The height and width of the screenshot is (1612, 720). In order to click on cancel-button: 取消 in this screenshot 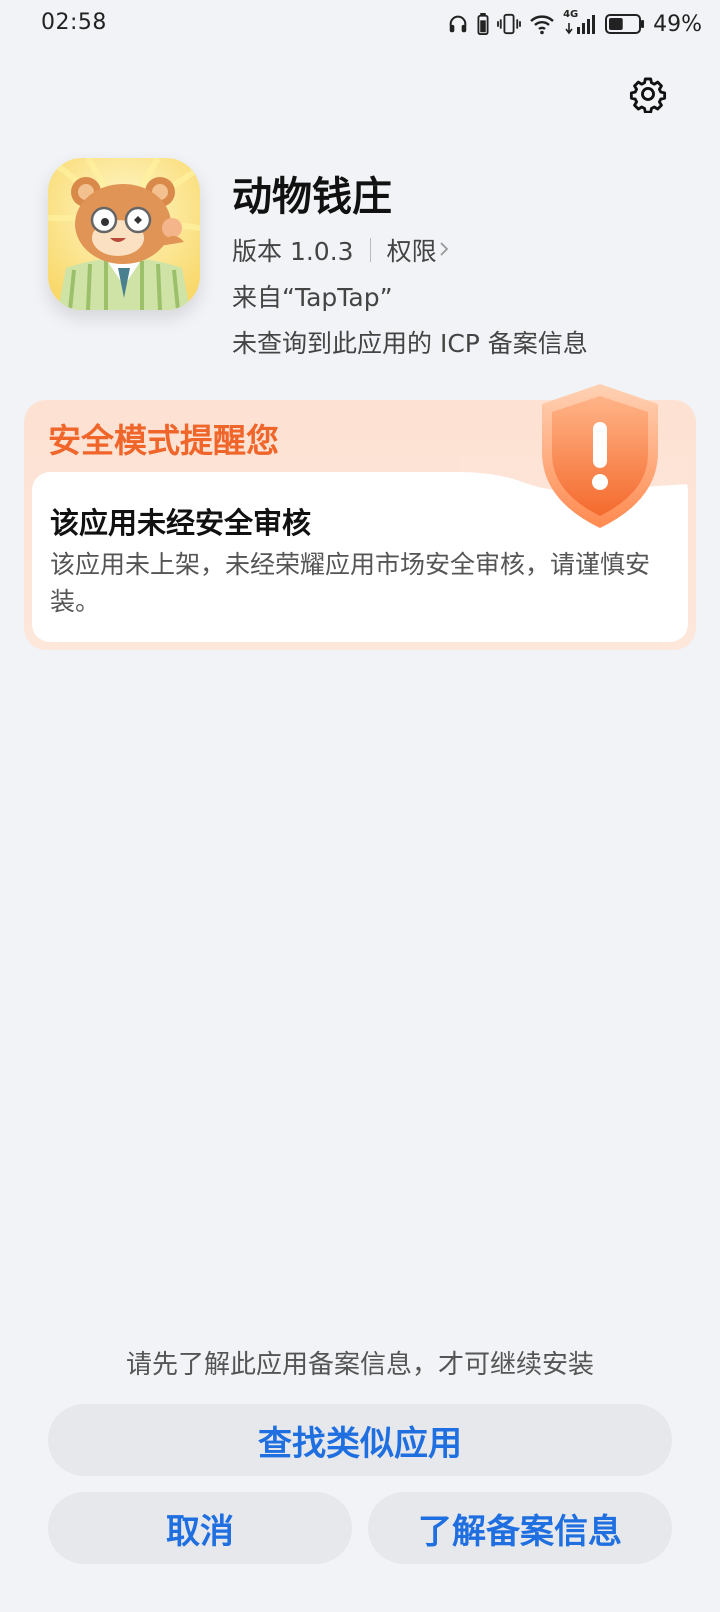, I will do `click(200, 1528)`.